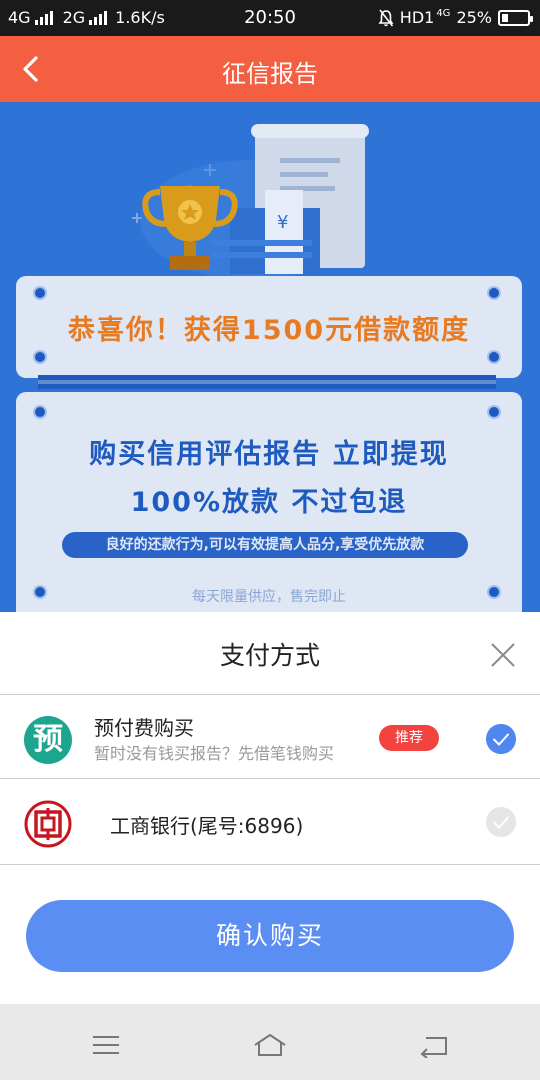  I want to click on mute-bell-icon, so click(386, 17).